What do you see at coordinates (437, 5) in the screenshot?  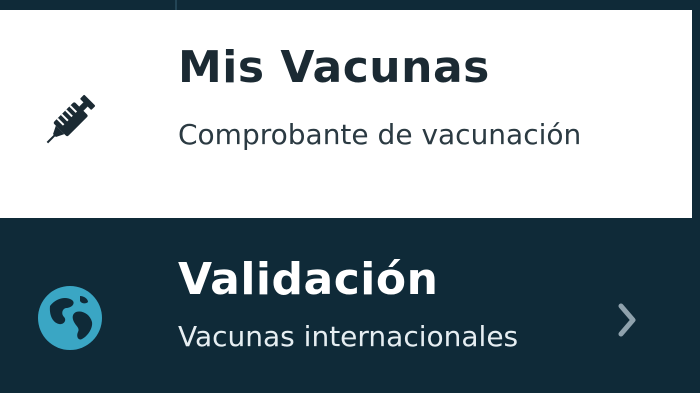 I see `top-tab-edge` at bounding box center [437, 5].